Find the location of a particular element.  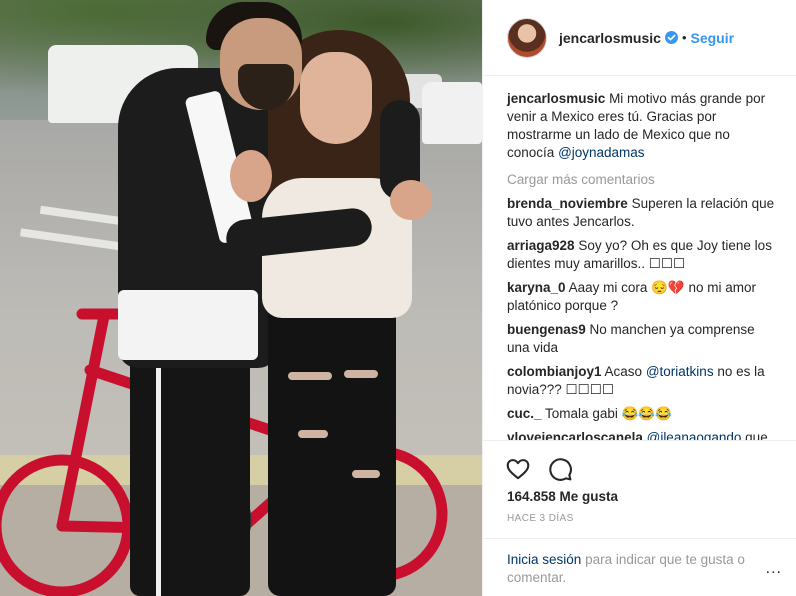

comment-username: karyna_0 is located at coordinates (536, 287).